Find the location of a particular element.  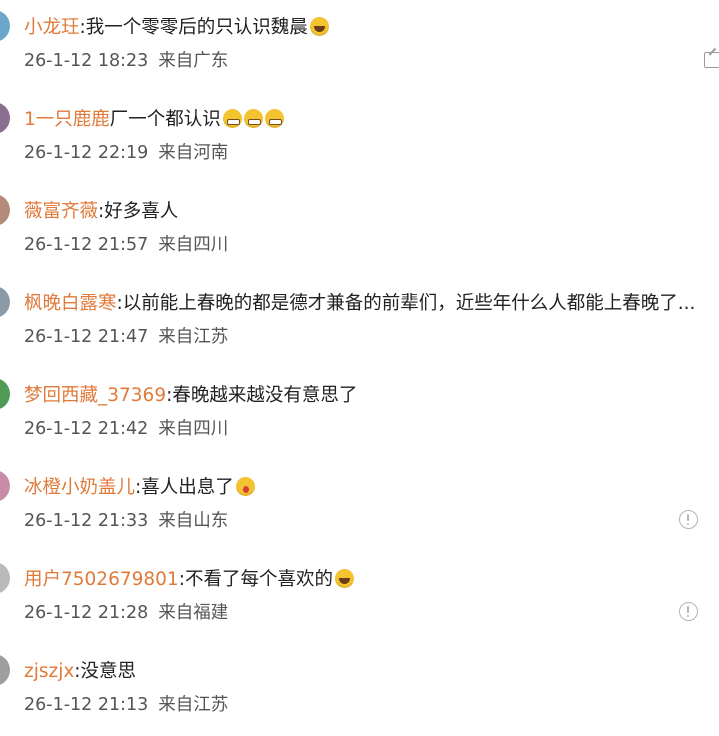

comment-timestamp: 26-1-12 22:19 is located at coordinates (86, 153).